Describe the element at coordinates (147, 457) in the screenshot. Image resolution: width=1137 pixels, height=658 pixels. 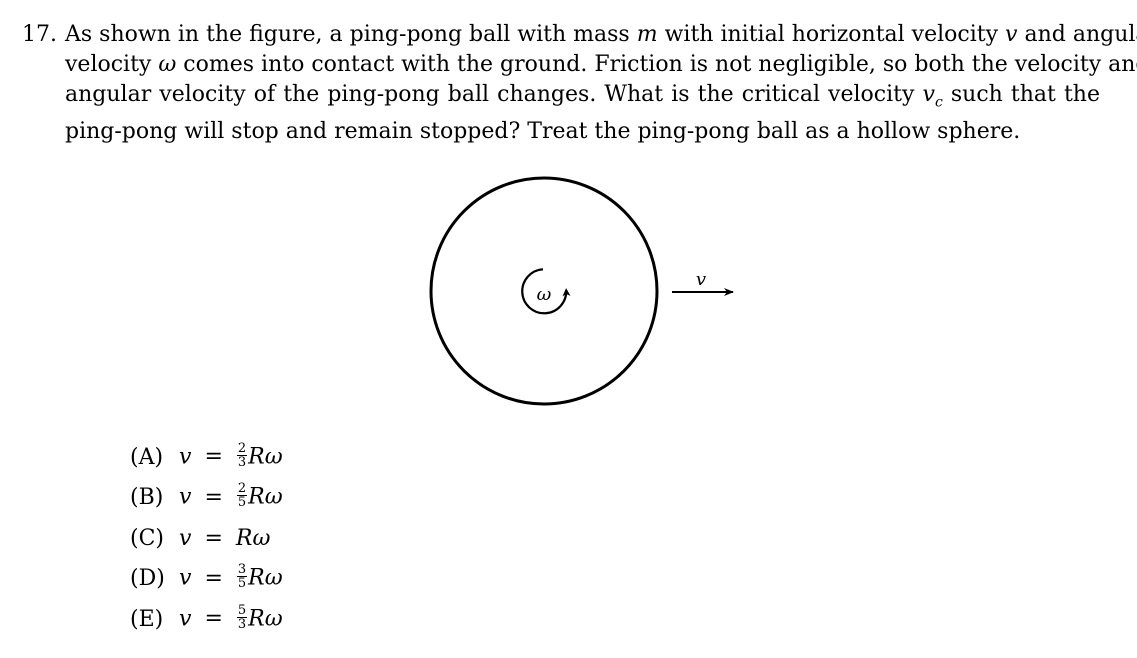
I see `choice-label: (A)` at that location.